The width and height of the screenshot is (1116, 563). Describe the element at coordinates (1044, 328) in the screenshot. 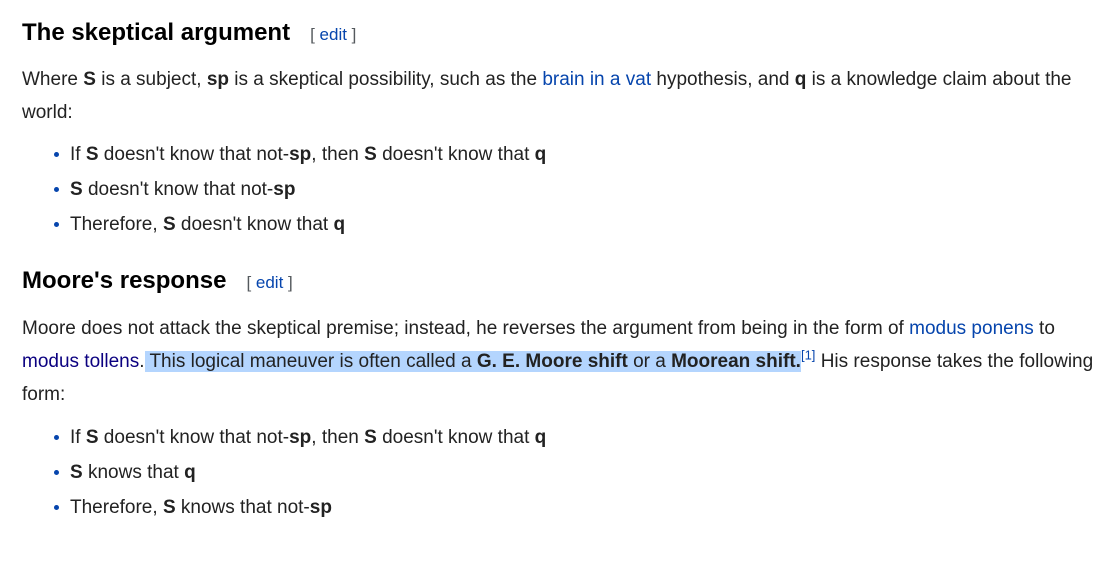

I see `text: to` at that location.